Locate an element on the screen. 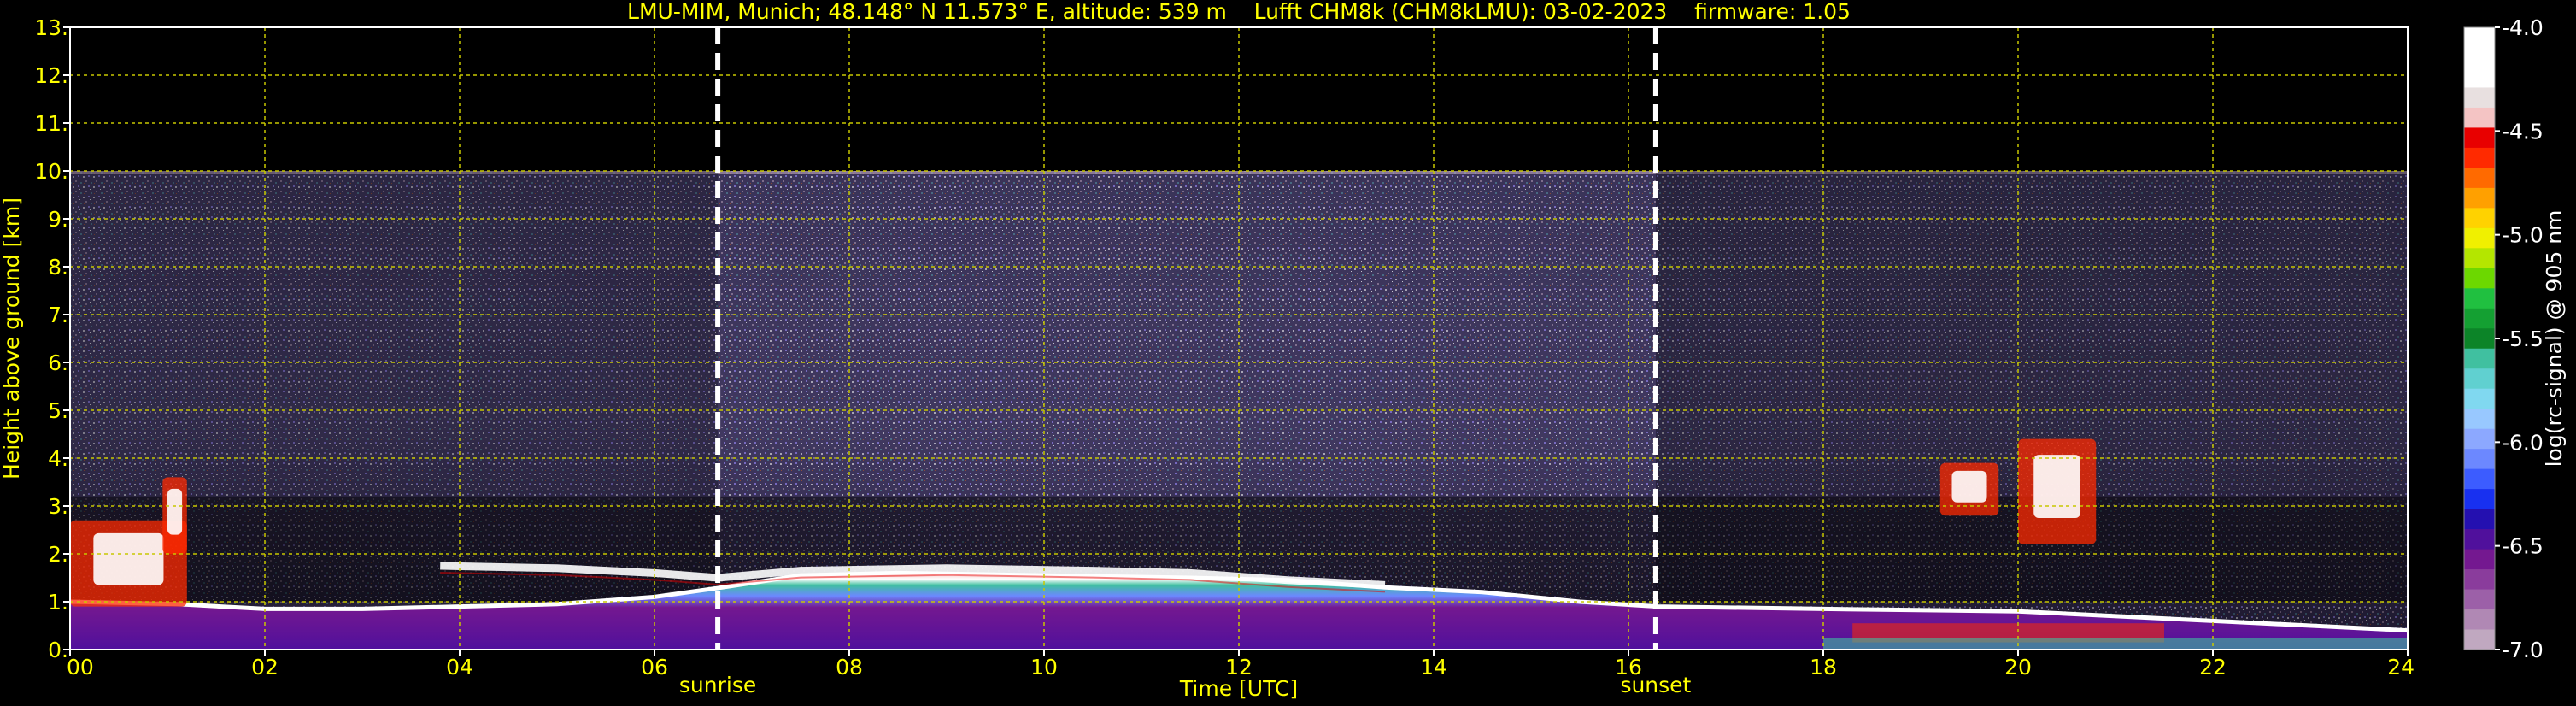 The image size is (2576, 706). x-axis-label: Time [UTC] is located at coordinates (1238, 688).